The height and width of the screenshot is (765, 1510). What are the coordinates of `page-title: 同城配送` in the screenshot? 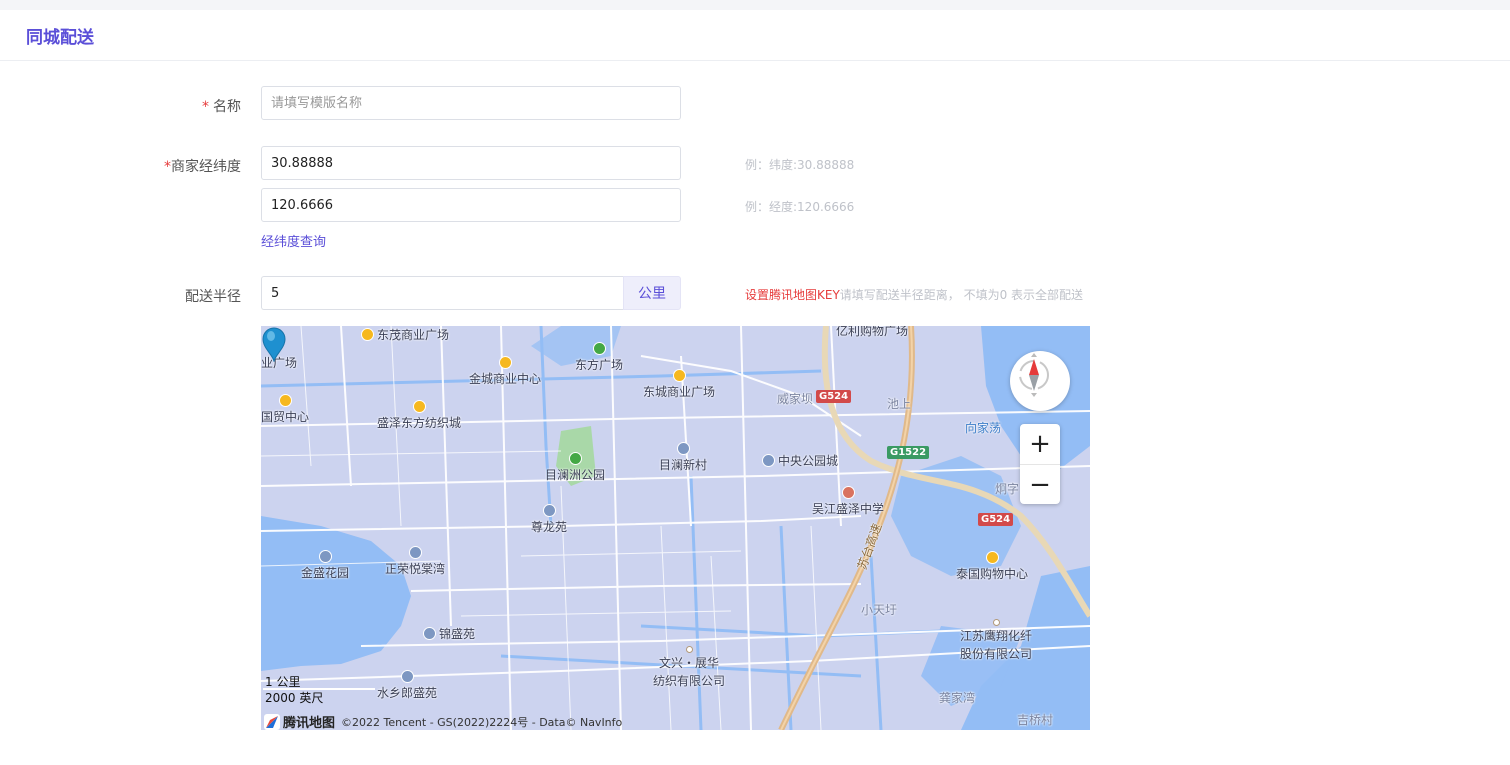 It's located at (60, 37).